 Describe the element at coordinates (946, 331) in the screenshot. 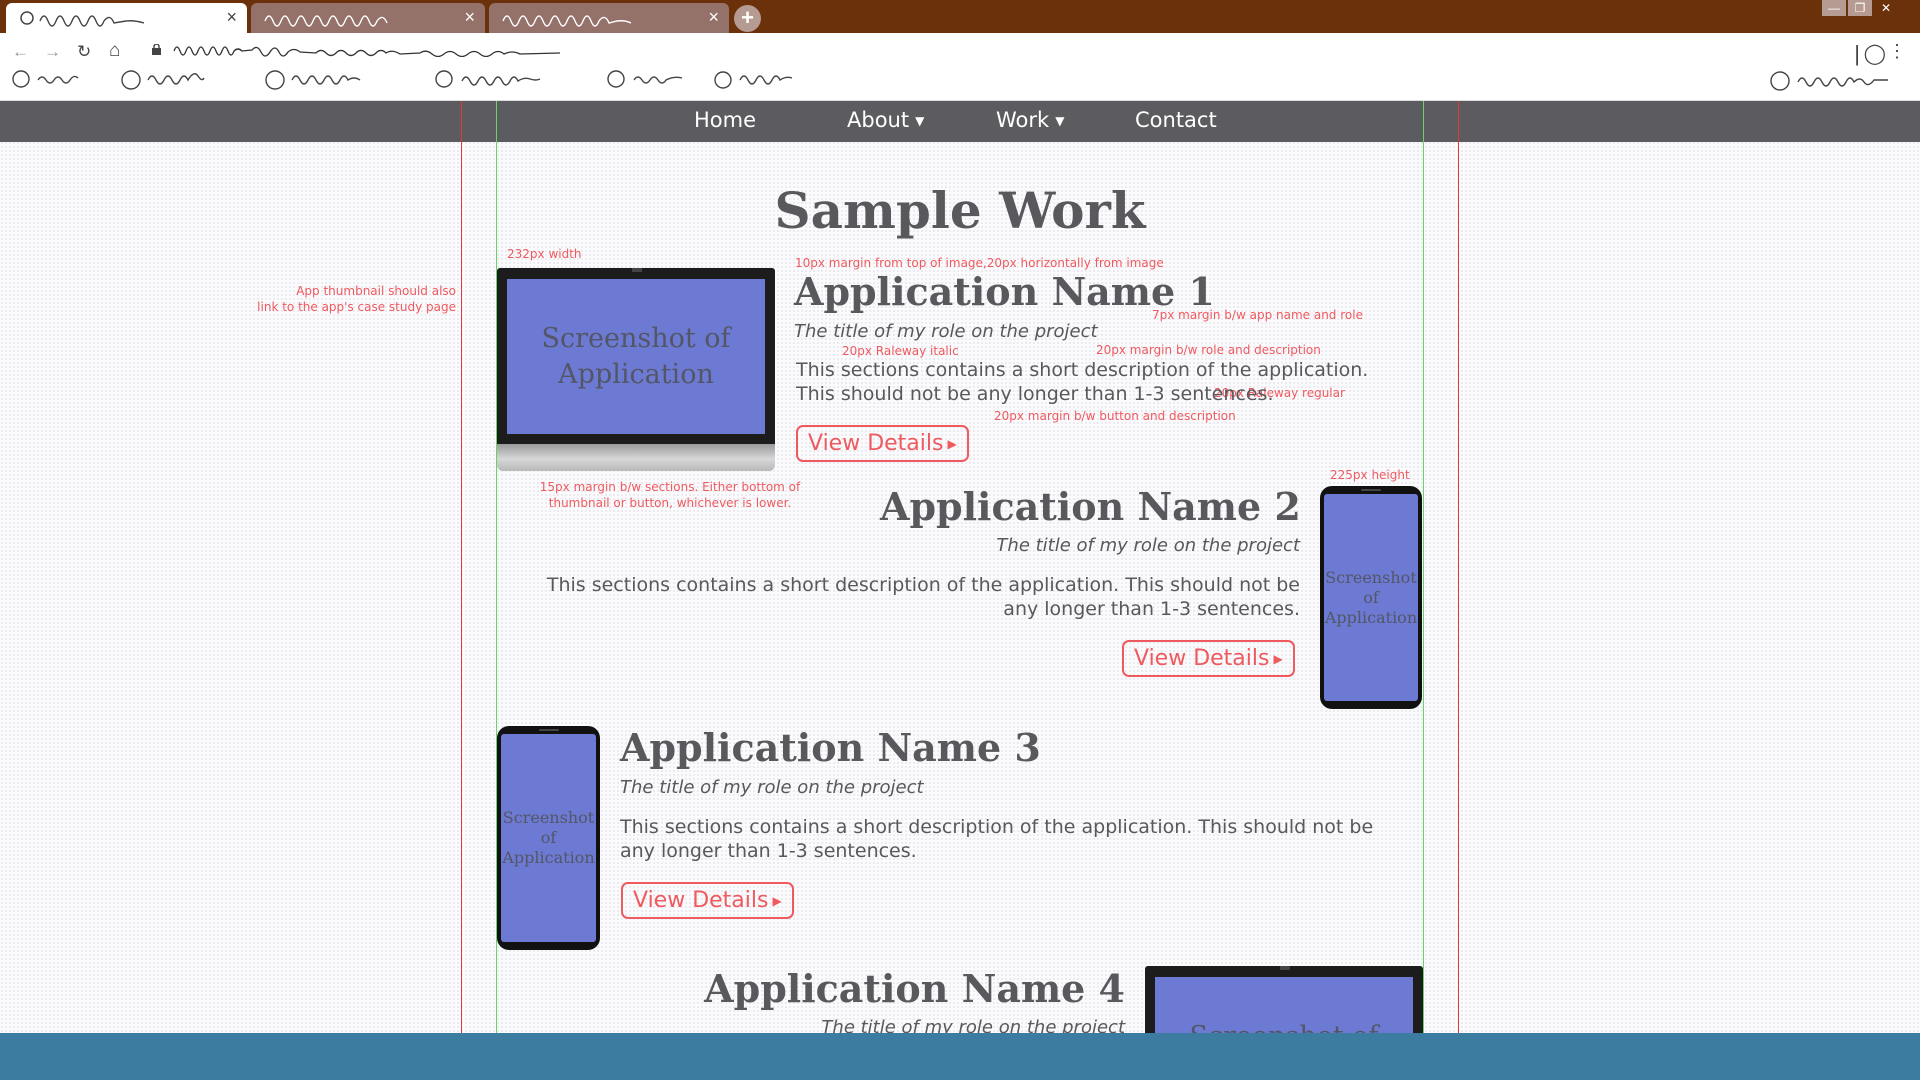

I see `app1-role: The title of my role on the project` at that location.